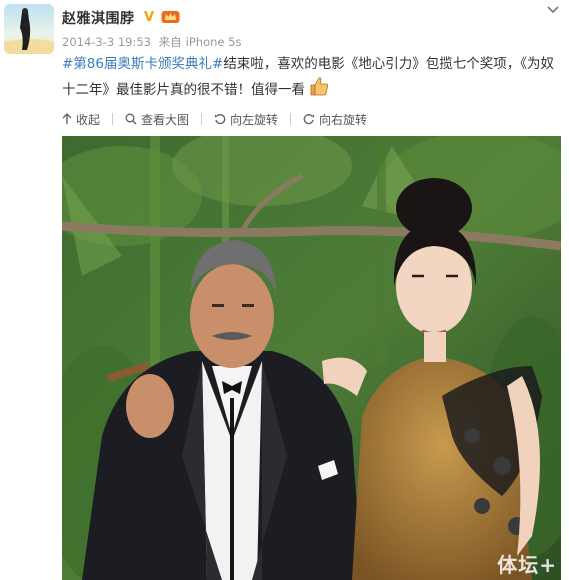  What do you see at coordinates (149, 17) in the screenshot?
I see `verified-badge-icon: V` at bounding box center [149, 17].